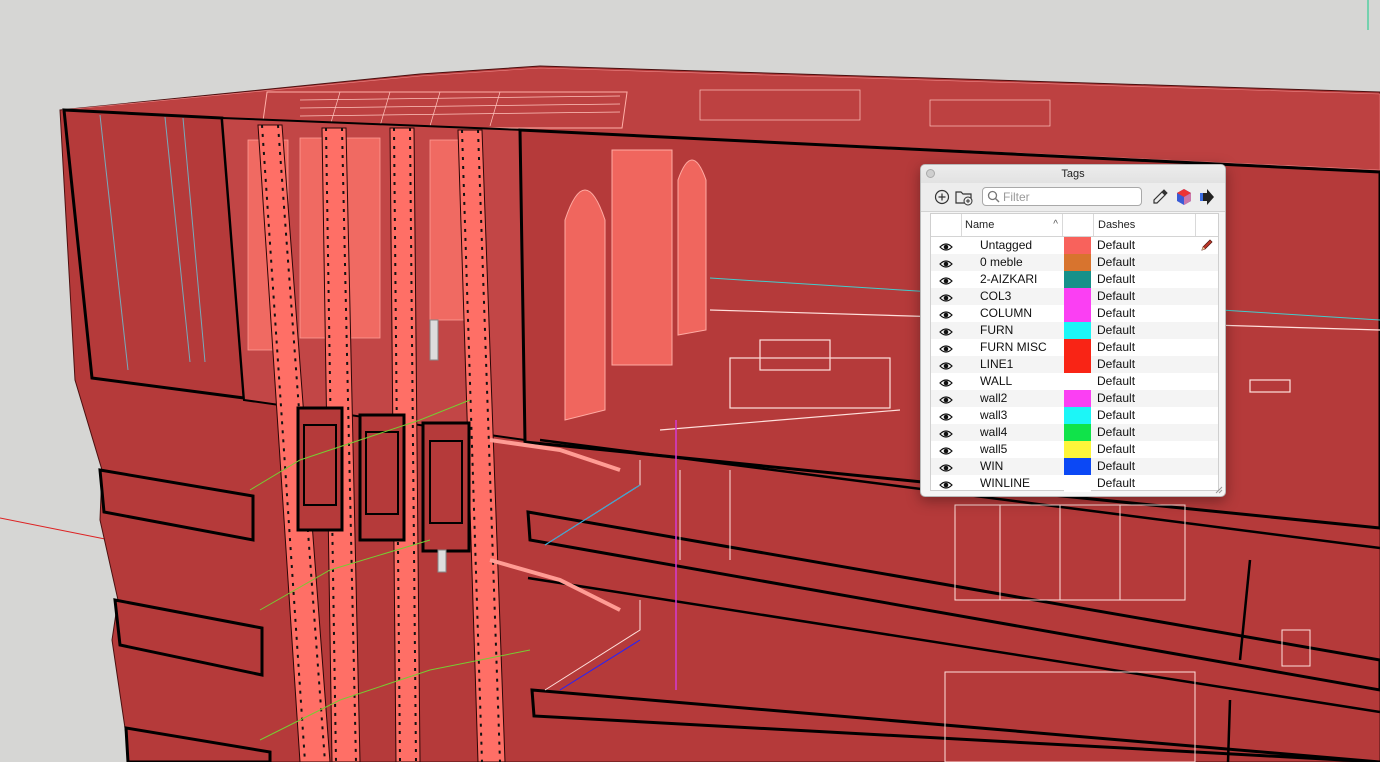  I want to click on filter-input, so click(1070, 196).